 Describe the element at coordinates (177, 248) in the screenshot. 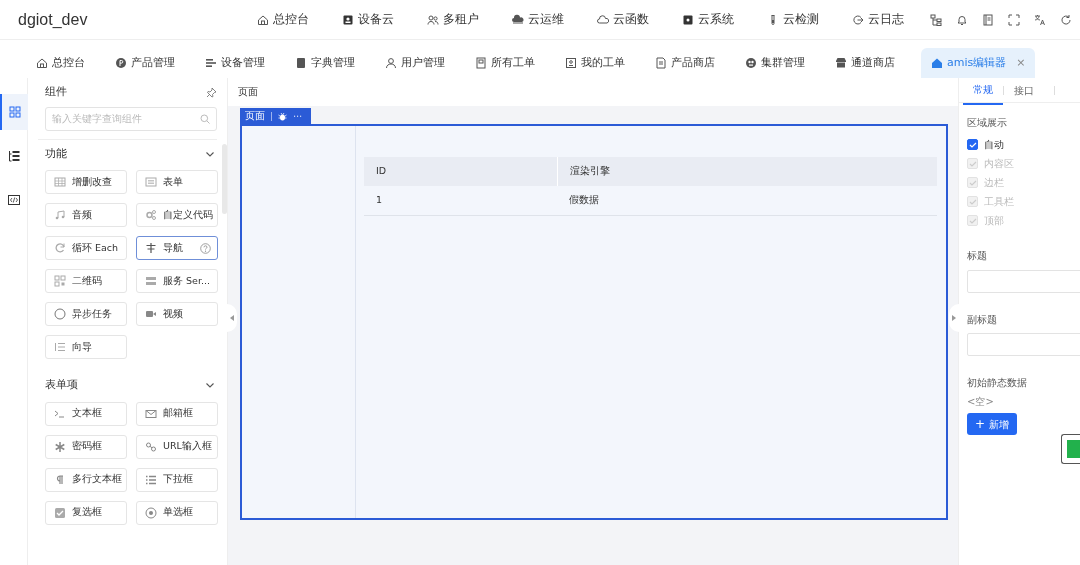

I see `component-item: 导航` at that location.